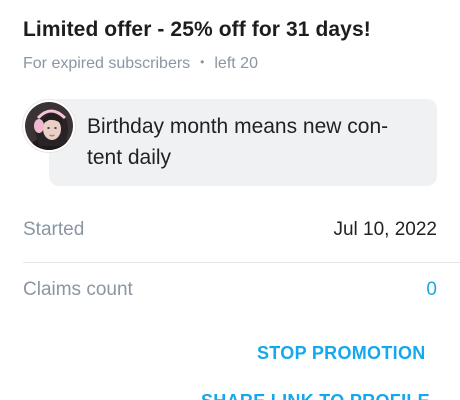 The width and height of the screenshot is (460, 400). I want to click on claims-label: Claims count, so click(78, 289).